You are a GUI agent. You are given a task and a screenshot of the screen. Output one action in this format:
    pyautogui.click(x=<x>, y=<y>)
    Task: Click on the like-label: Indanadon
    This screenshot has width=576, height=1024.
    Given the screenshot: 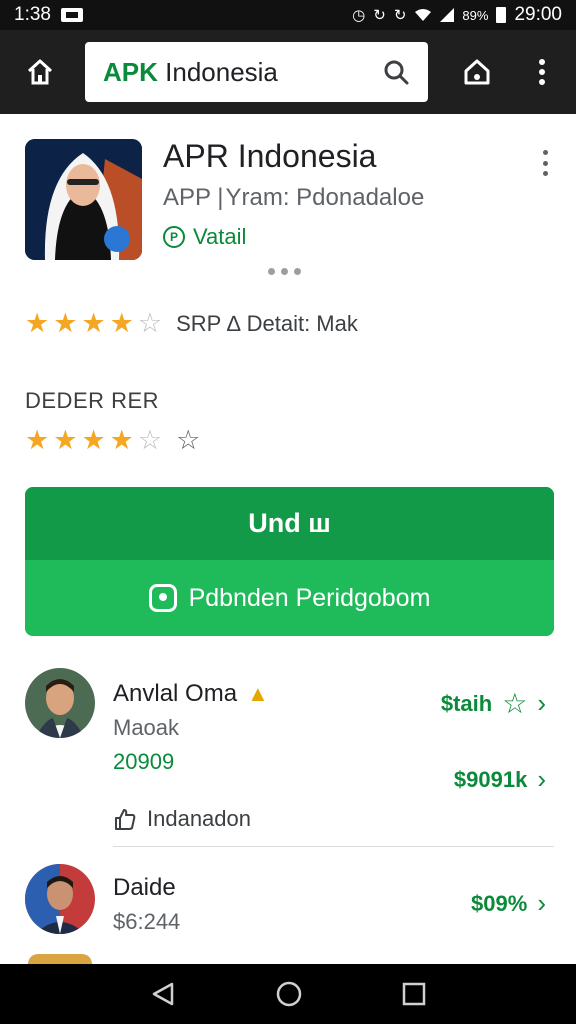 What is the action you would take?
    pyautogui.click(x=199, y=818)
    